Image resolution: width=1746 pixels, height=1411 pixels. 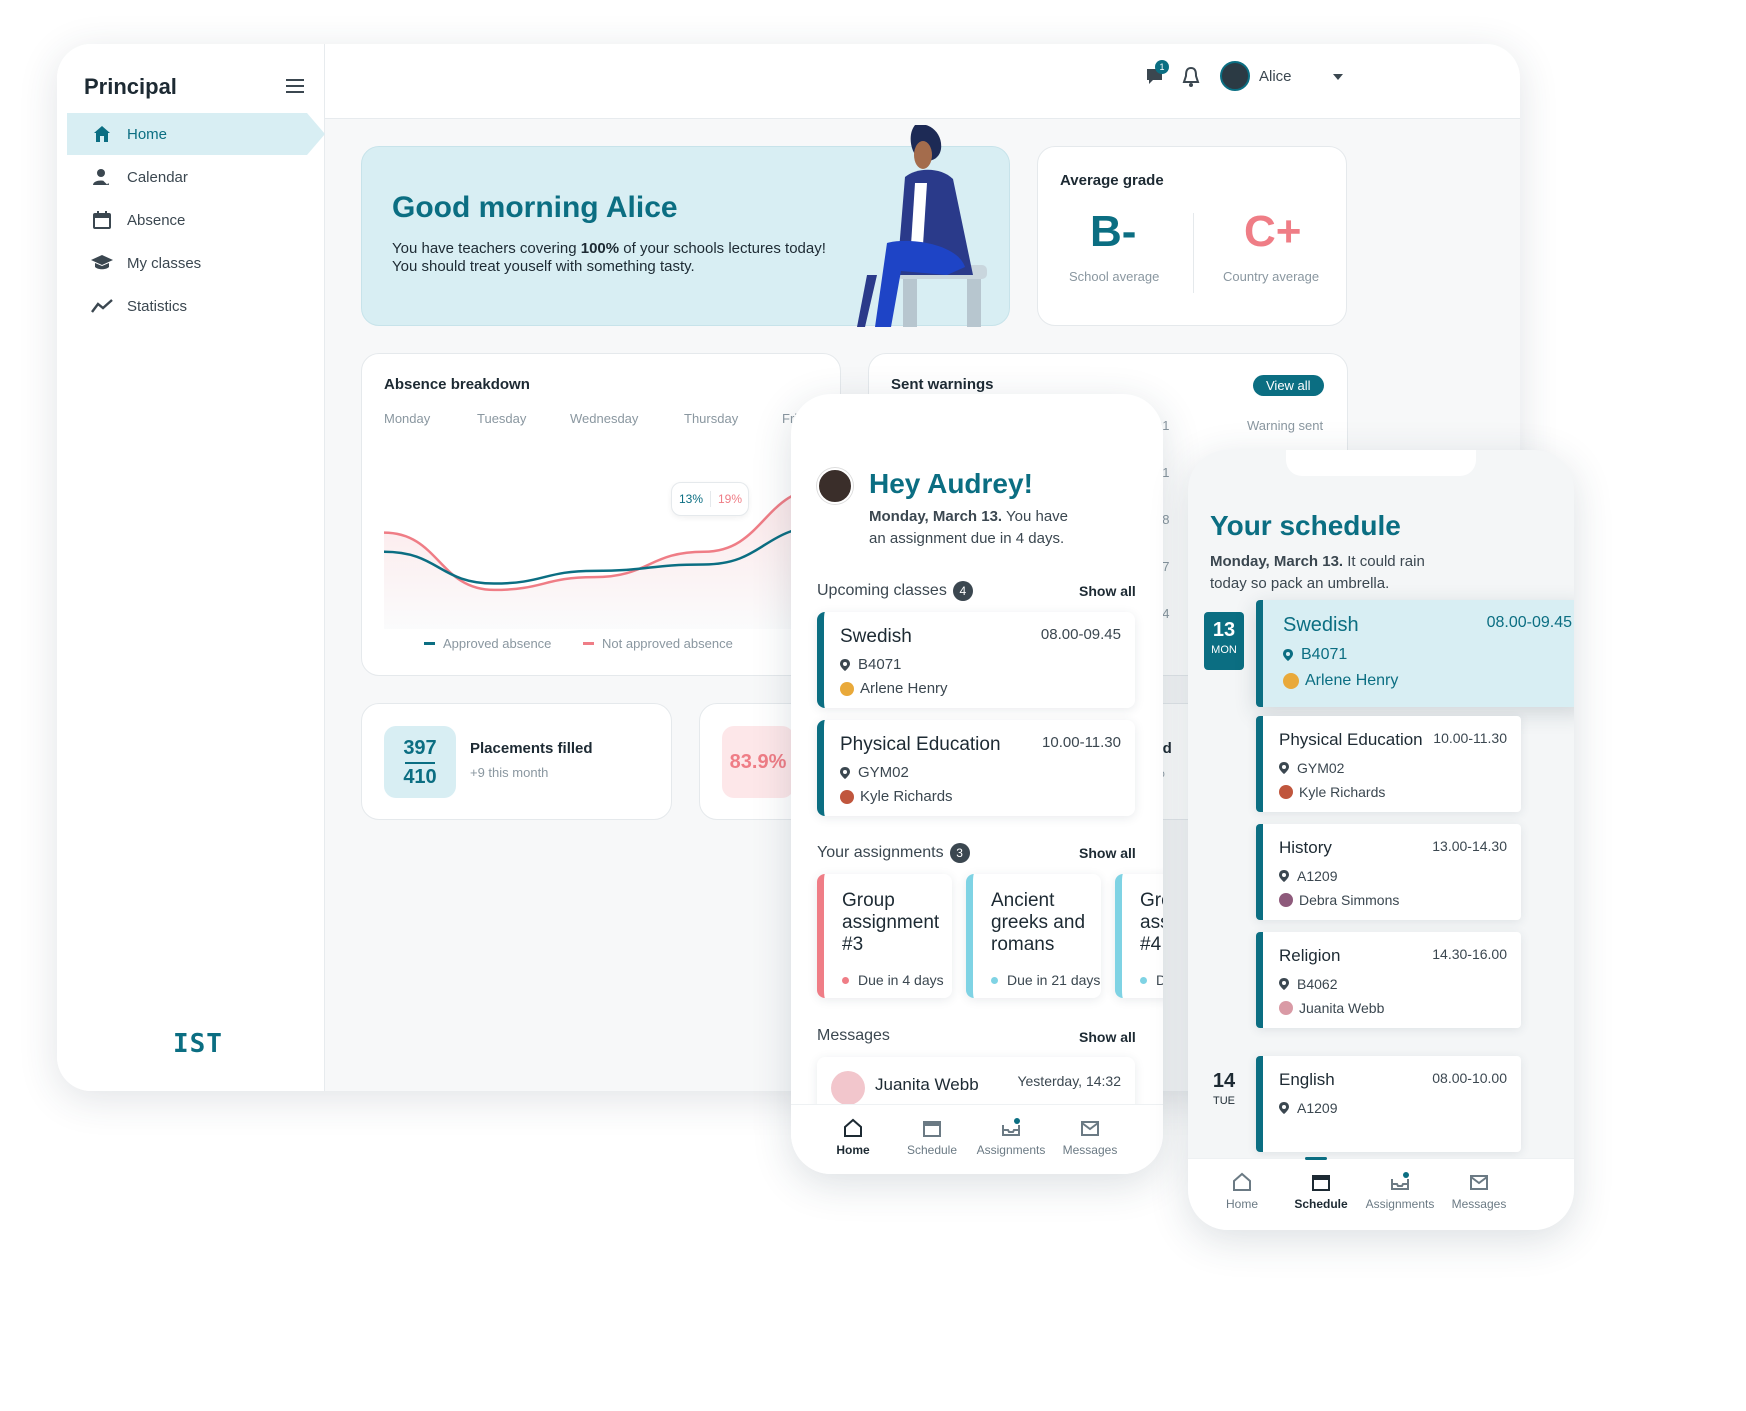 What do you see at coordinates (531, 748) in the screenshot?
I see `placements-title: Placements filled` at bounding box center [531, 748].